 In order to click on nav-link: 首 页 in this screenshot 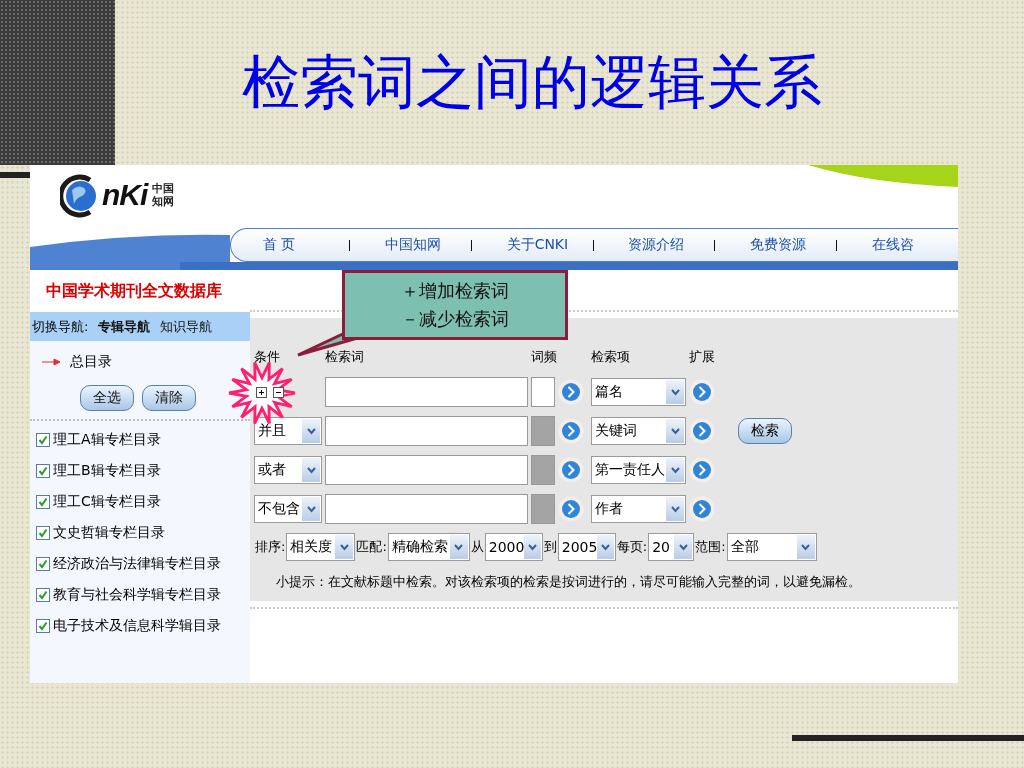, I will do `click(306, 245)`.